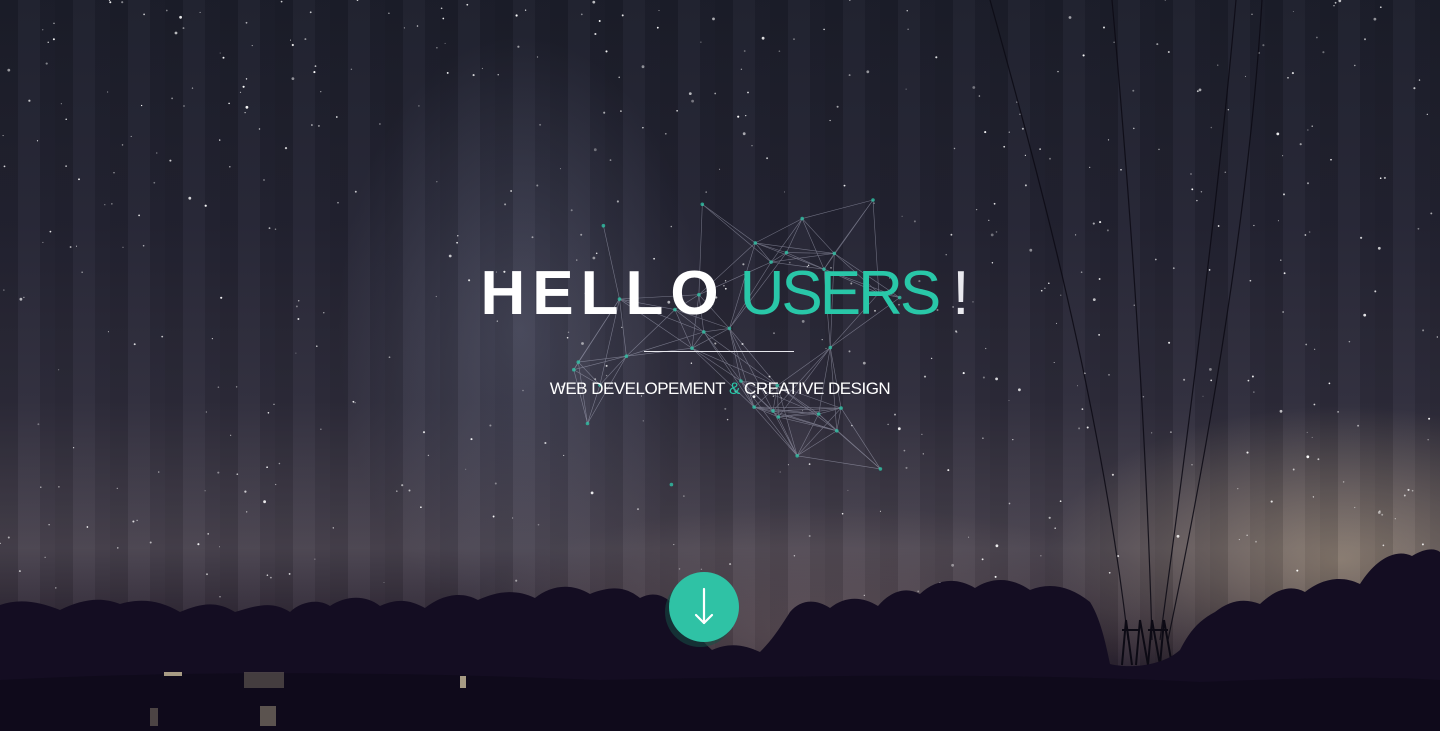 This screenshot has width=1440, height=731. I want to click on subtitle-creative-design: CREATIVE DESIGN, so click(815, 388).